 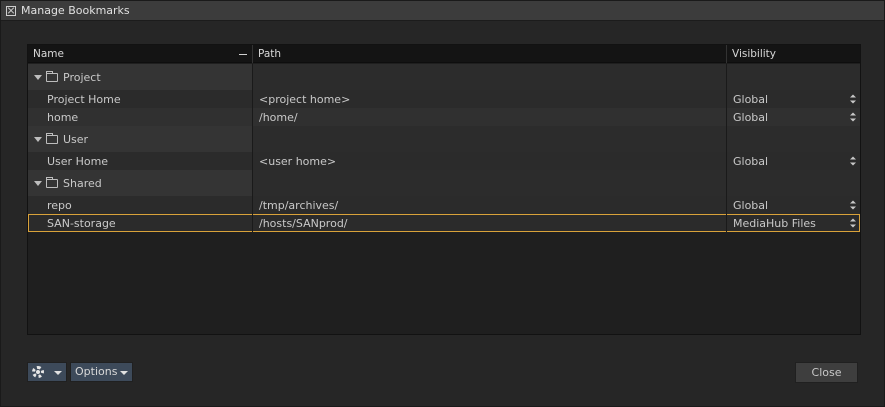 What do you see at coordinates (490, 99) in the screenshot?
I see `bookmark-path: <project home>` at bounding box center [490, 99].